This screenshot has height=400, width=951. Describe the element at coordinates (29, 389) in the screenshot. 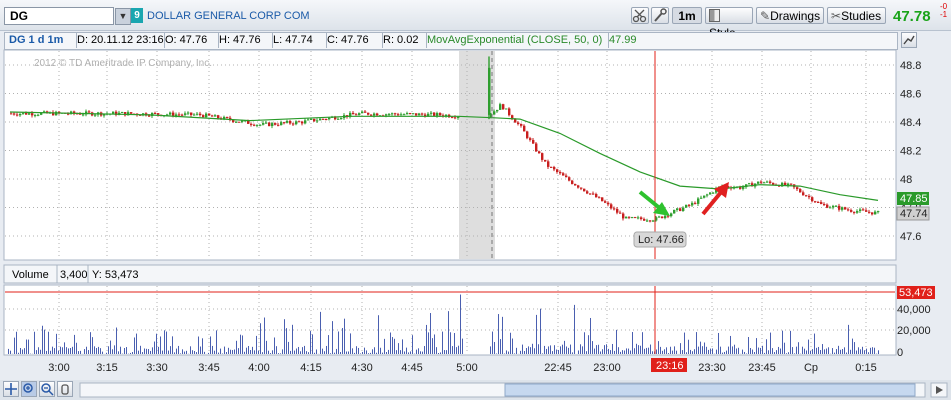

I see `zoom-in-icon` at that location.